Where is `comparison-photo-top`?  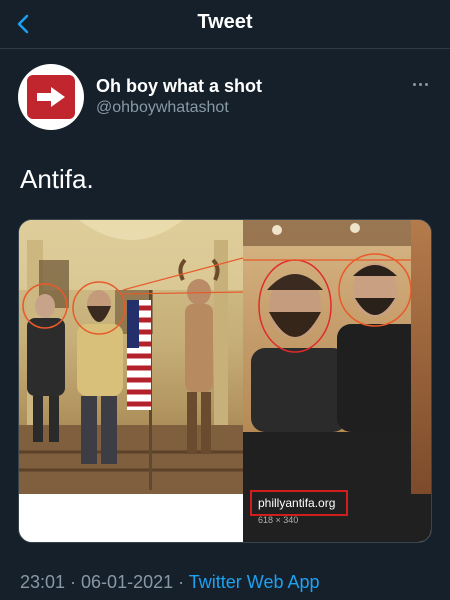 comparison-photo-top is located at coordinates (337, 326).